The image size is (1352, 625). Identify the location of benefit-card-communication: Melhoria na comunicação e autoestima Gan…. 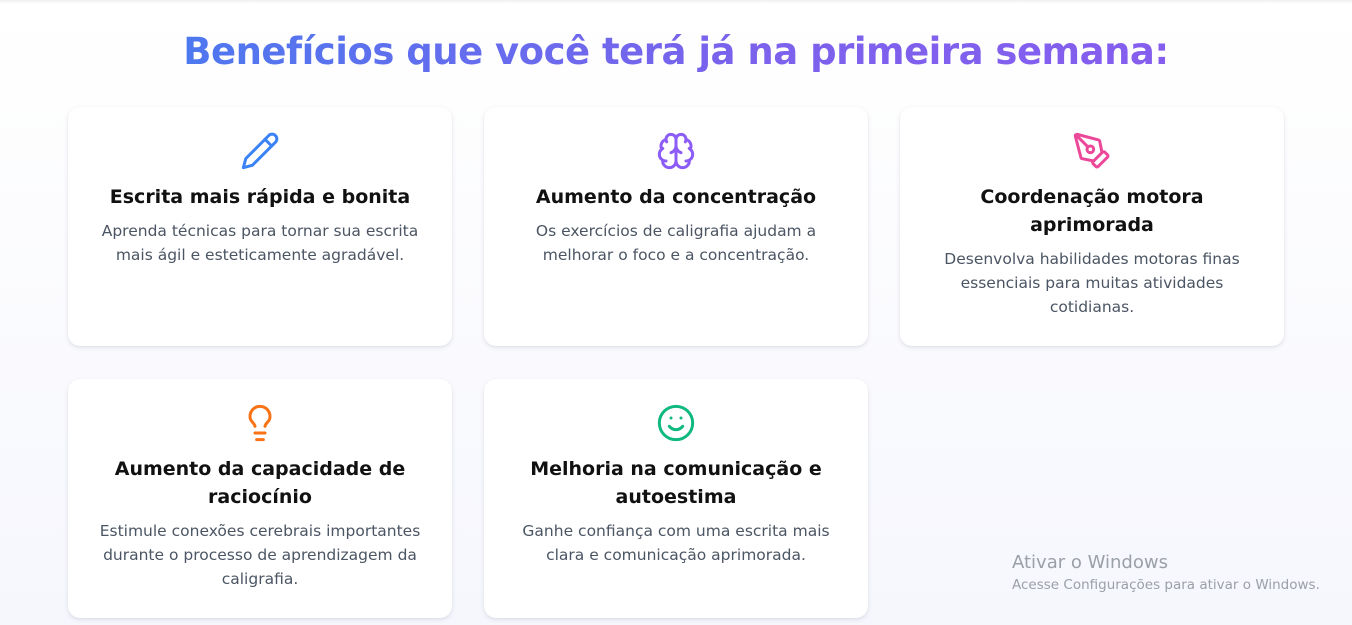
(676, 498).